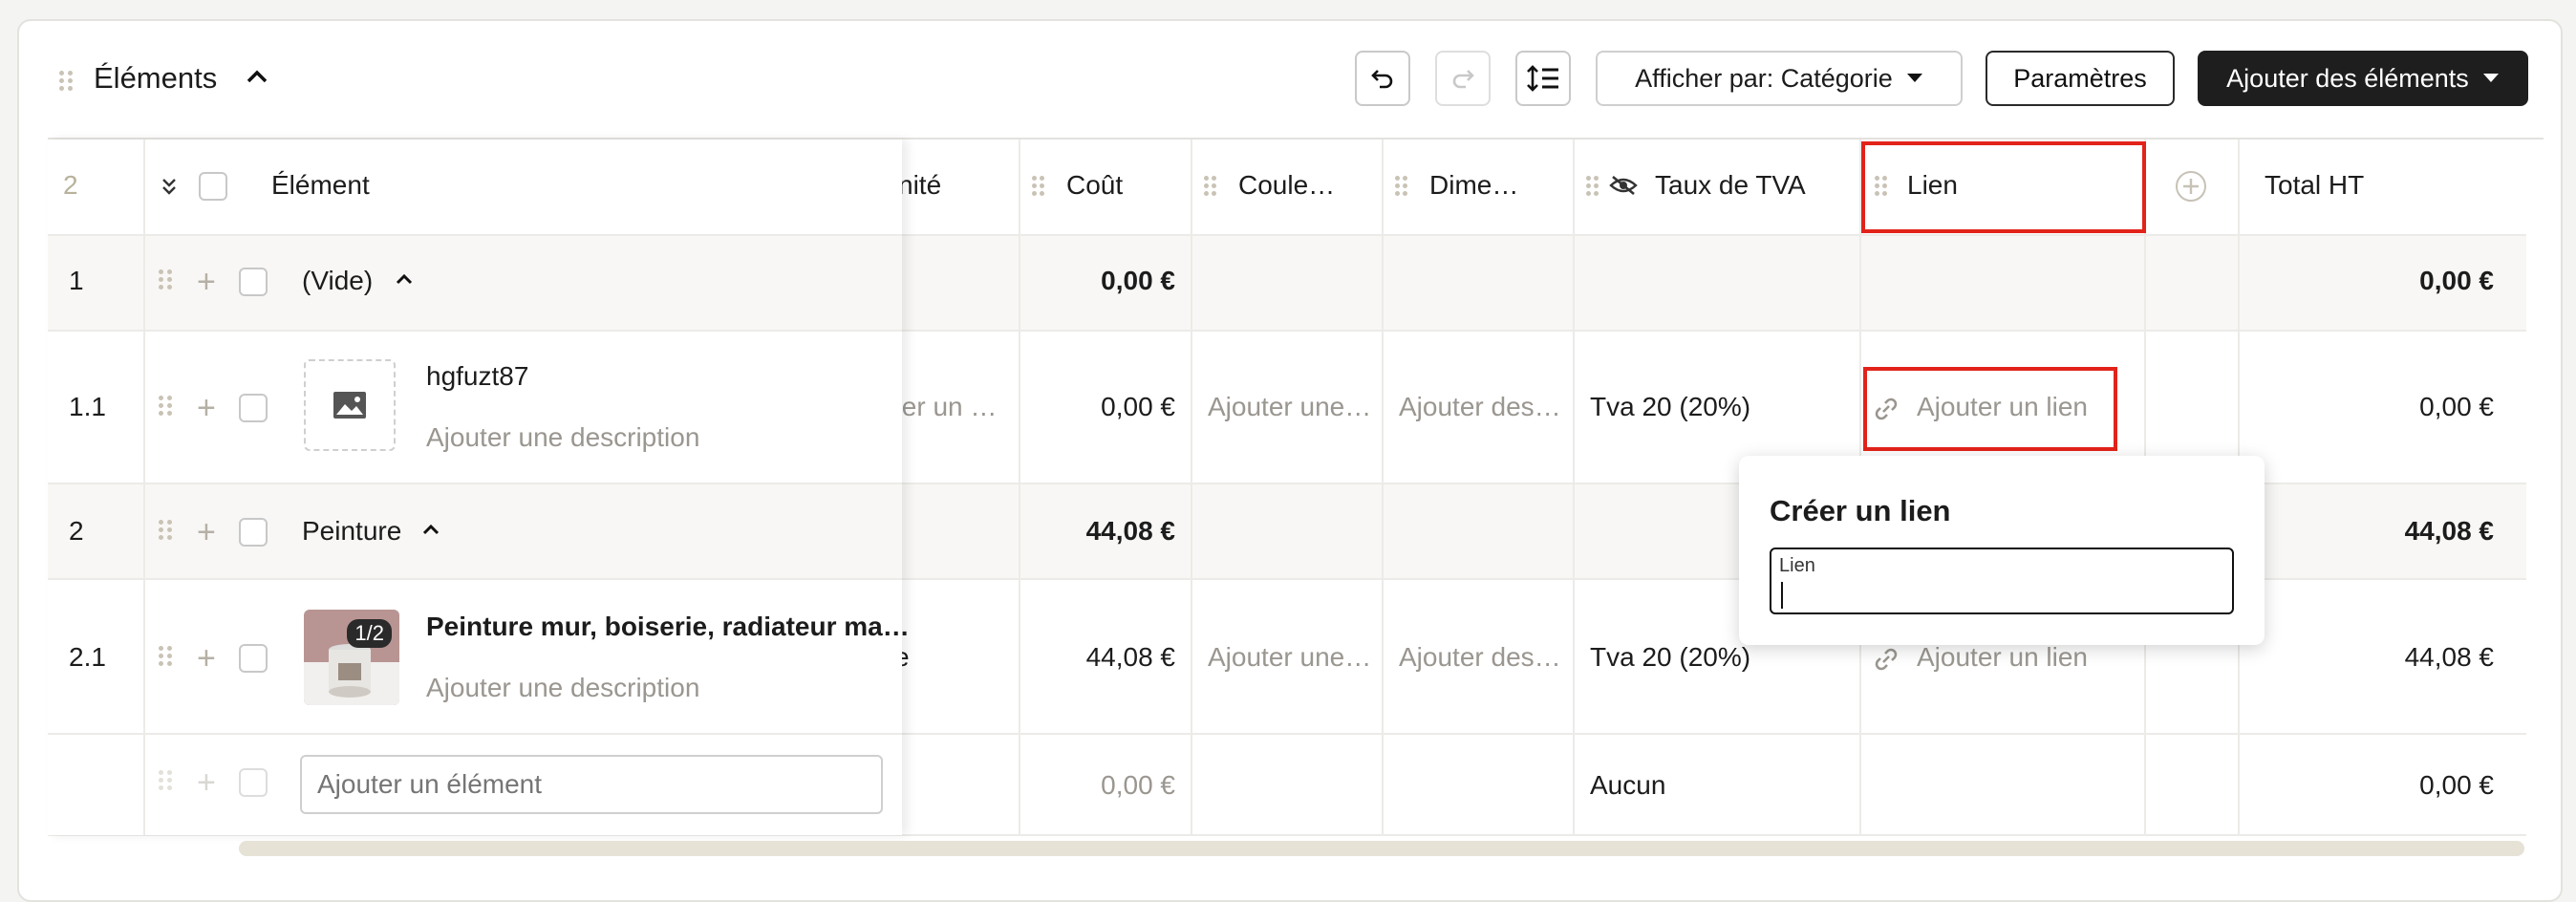  What do you see at coordinates (2002, 657) in the screenshot?
I see `add-link-button: Ajouter un lien` at bounding box center [2002, 657].